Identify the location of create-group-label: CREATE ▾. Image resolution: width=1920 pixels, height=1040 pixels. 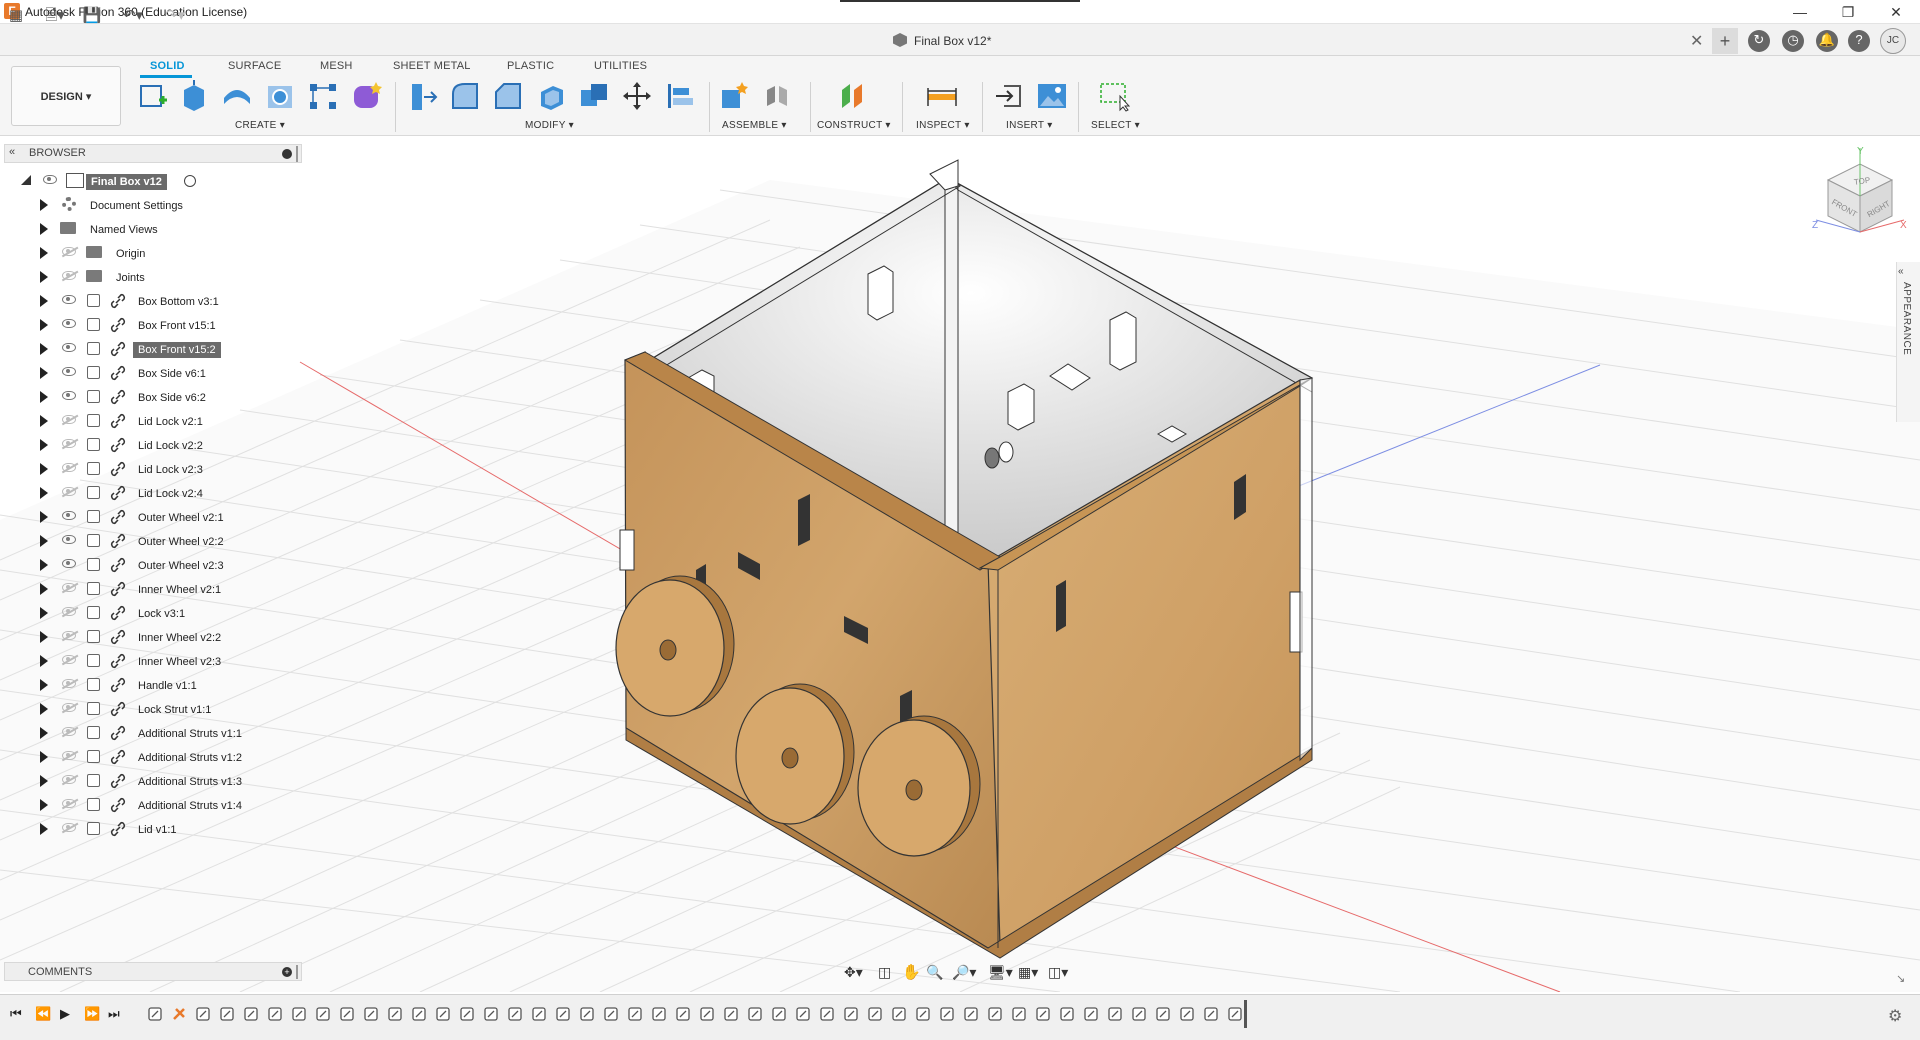
(260, 125).